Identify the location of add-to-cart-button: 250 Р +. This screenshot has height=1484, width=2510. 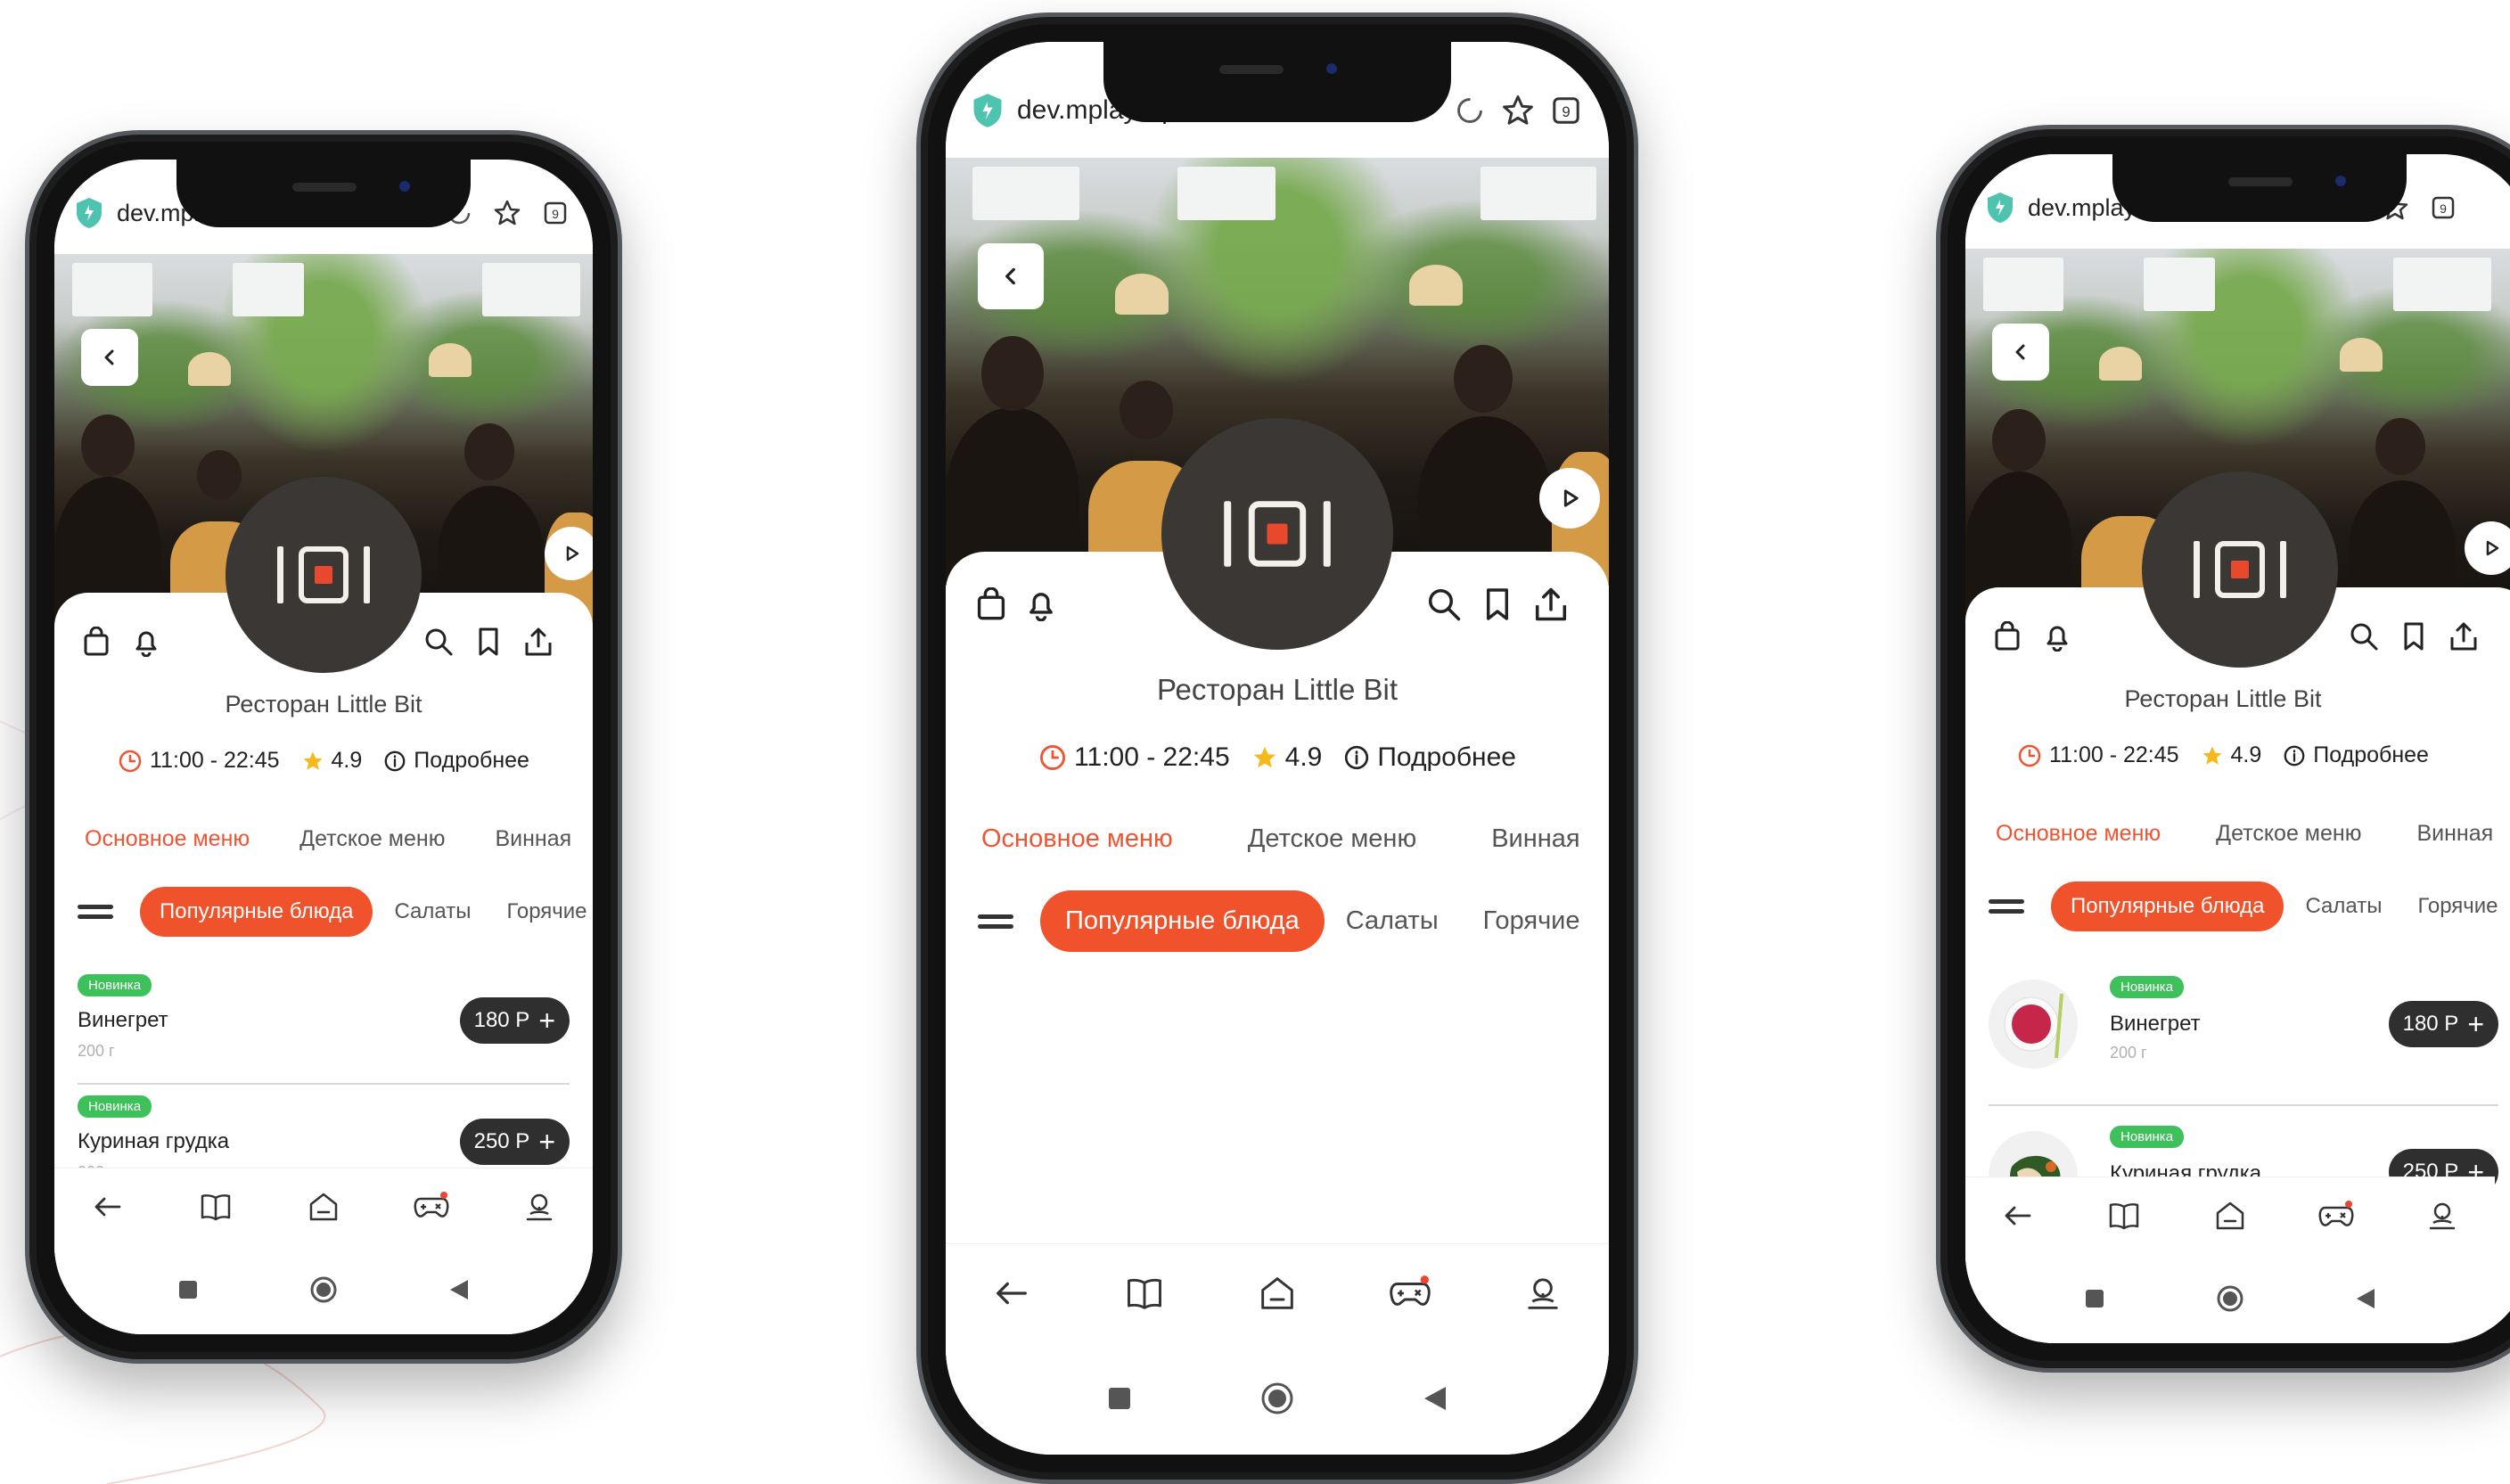
(515, 1142).